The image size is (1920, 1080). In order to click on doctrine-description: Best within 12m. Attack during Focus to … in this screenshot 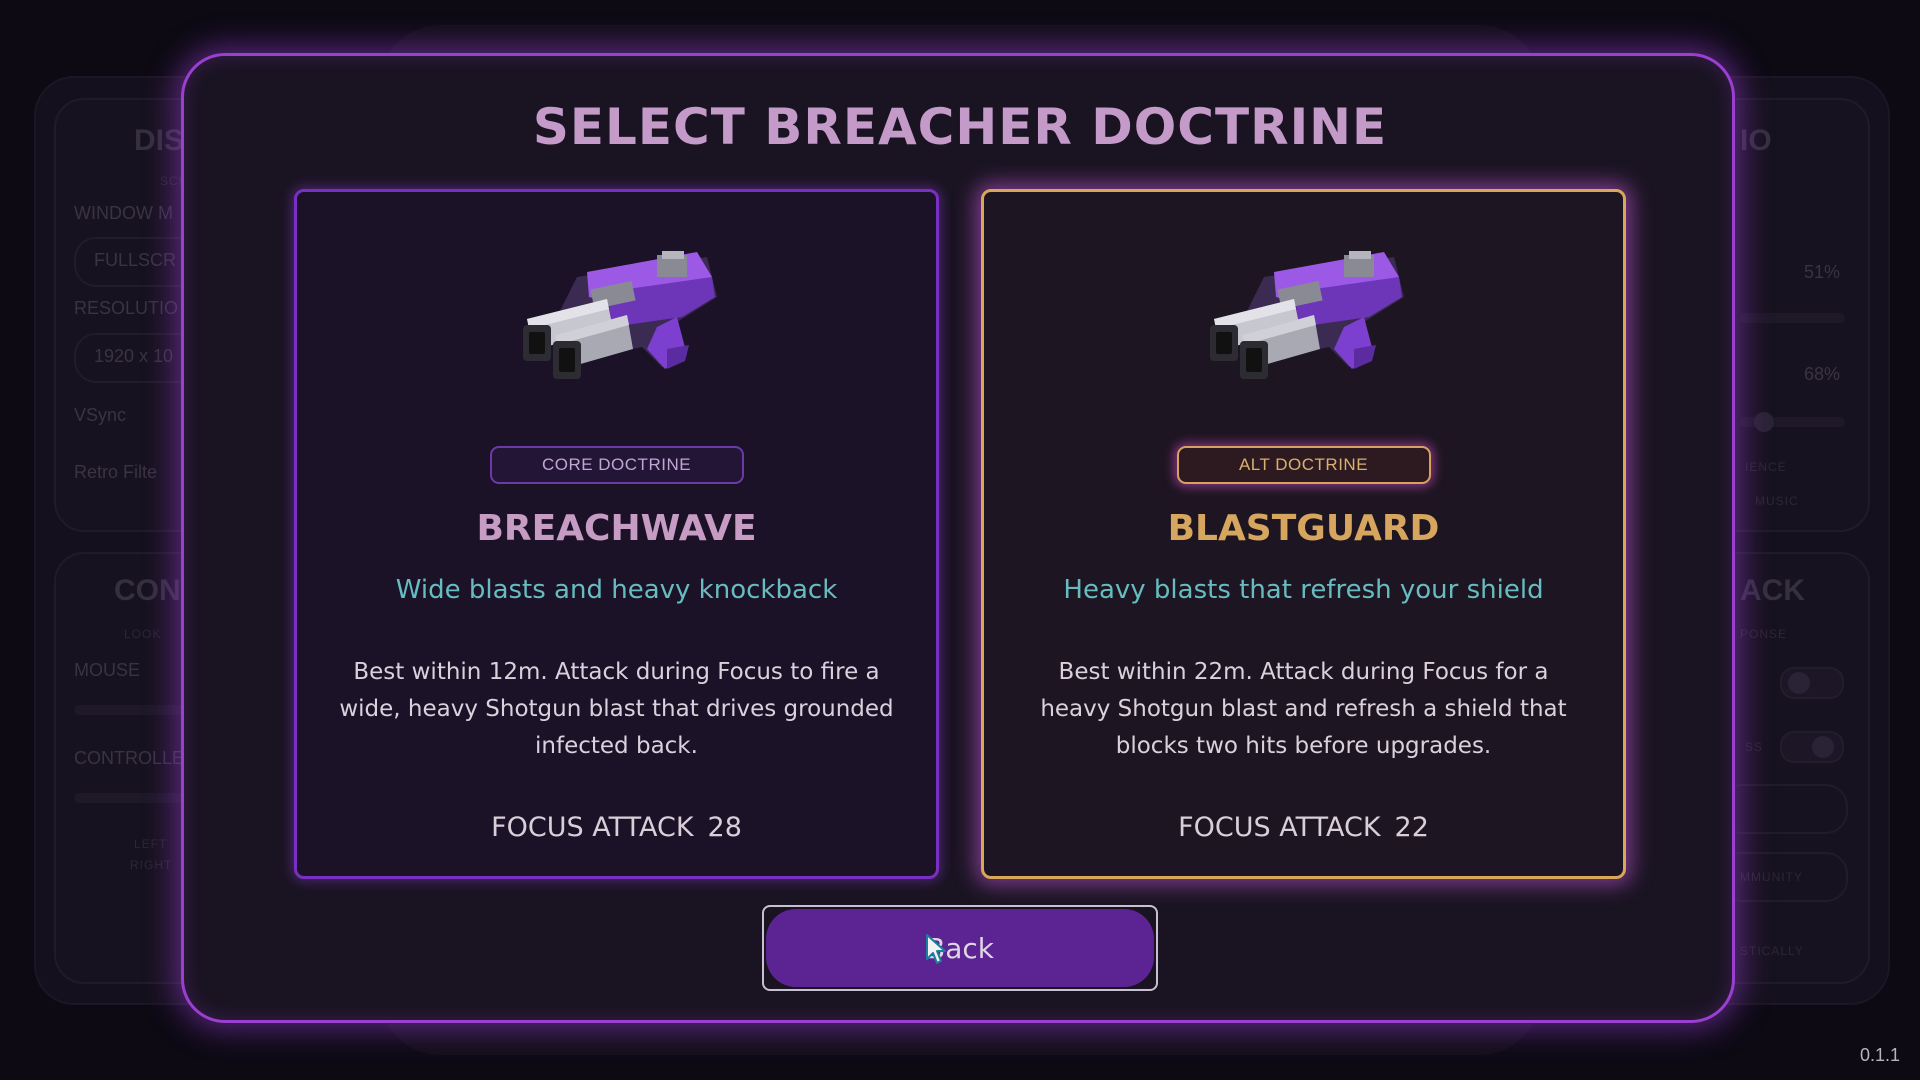, I will do `click(616, 709)`.